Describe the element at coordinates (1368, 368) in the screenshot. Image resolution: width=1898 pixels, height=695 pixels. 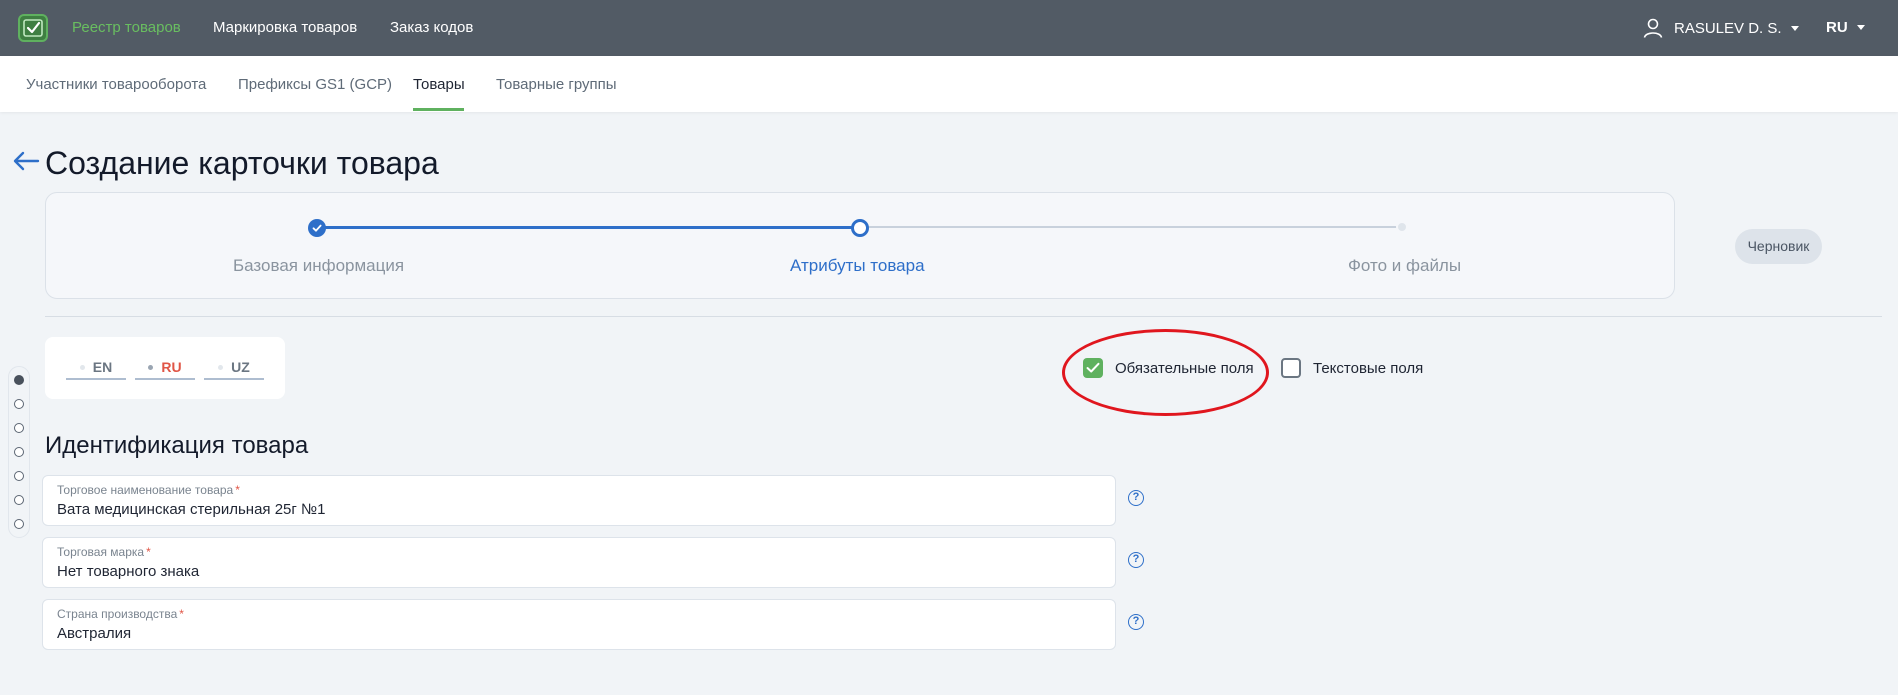
I see `text-fields-label: Текстовые поля` at that location.